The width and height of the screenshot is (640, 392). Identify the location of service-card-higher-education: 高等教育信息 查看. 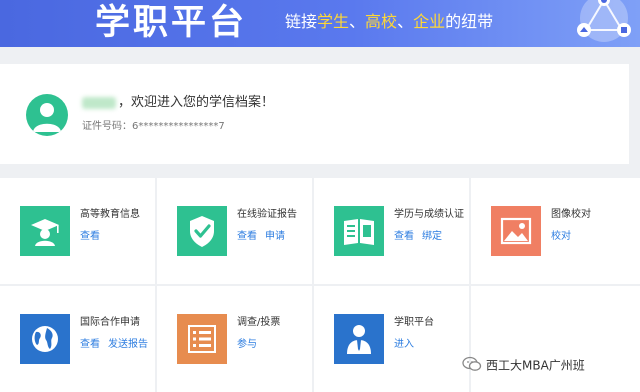
(77, 231).